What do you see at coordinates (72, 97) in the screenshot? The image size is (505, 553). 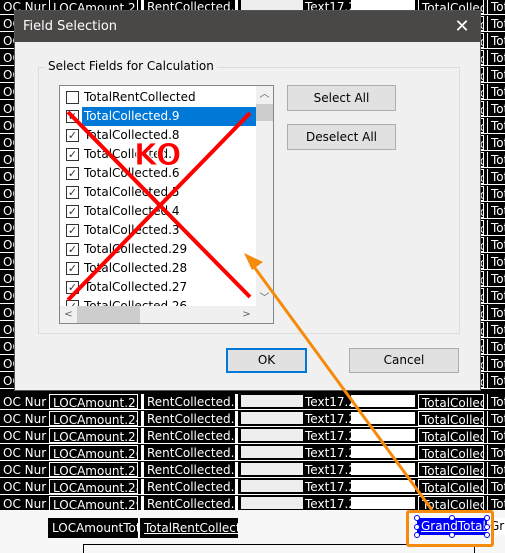 I see `checkbox` at bounding box center [72, 97].